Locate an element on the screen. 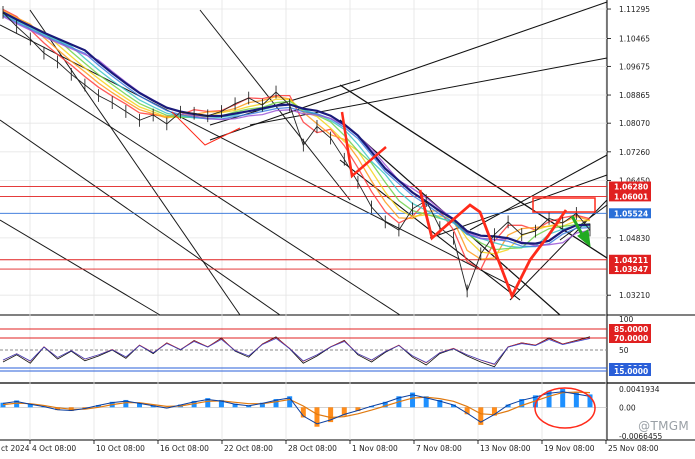  price-level-label: 1.06001 is located at coordinates (631, 196).